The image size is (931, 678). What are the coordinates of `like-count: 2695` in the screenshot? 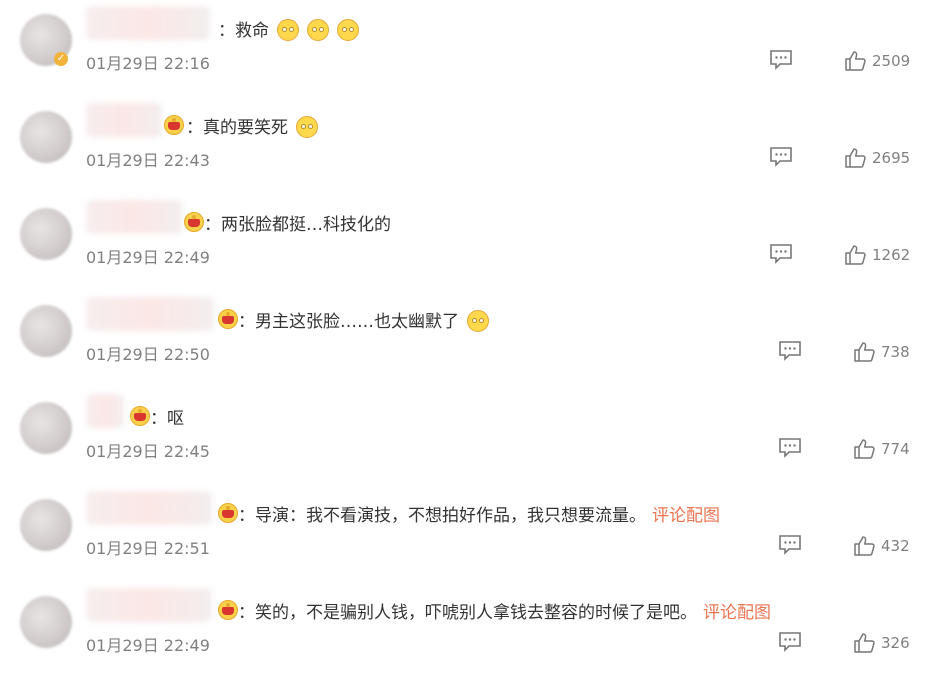 It's located at (891, 158).